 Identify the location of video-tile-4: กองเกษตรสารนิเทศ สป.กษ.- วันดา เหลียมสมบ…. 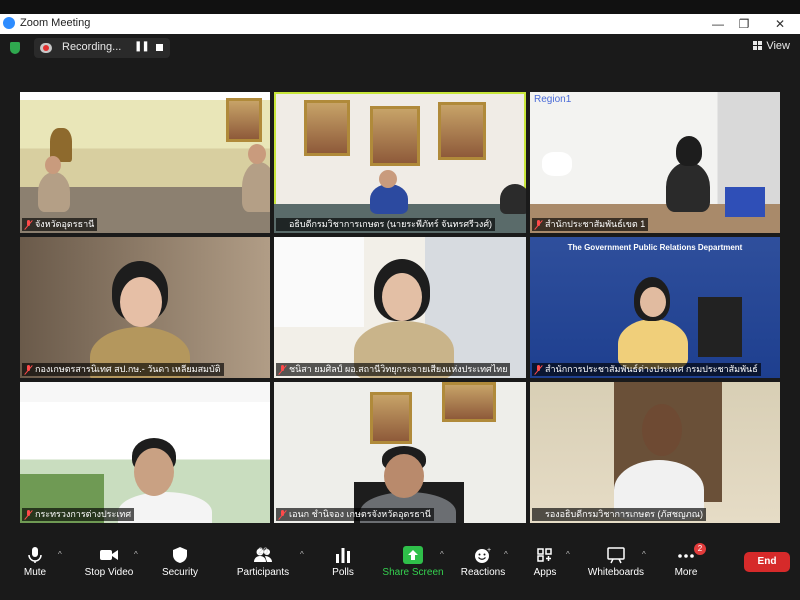
(145, 307).